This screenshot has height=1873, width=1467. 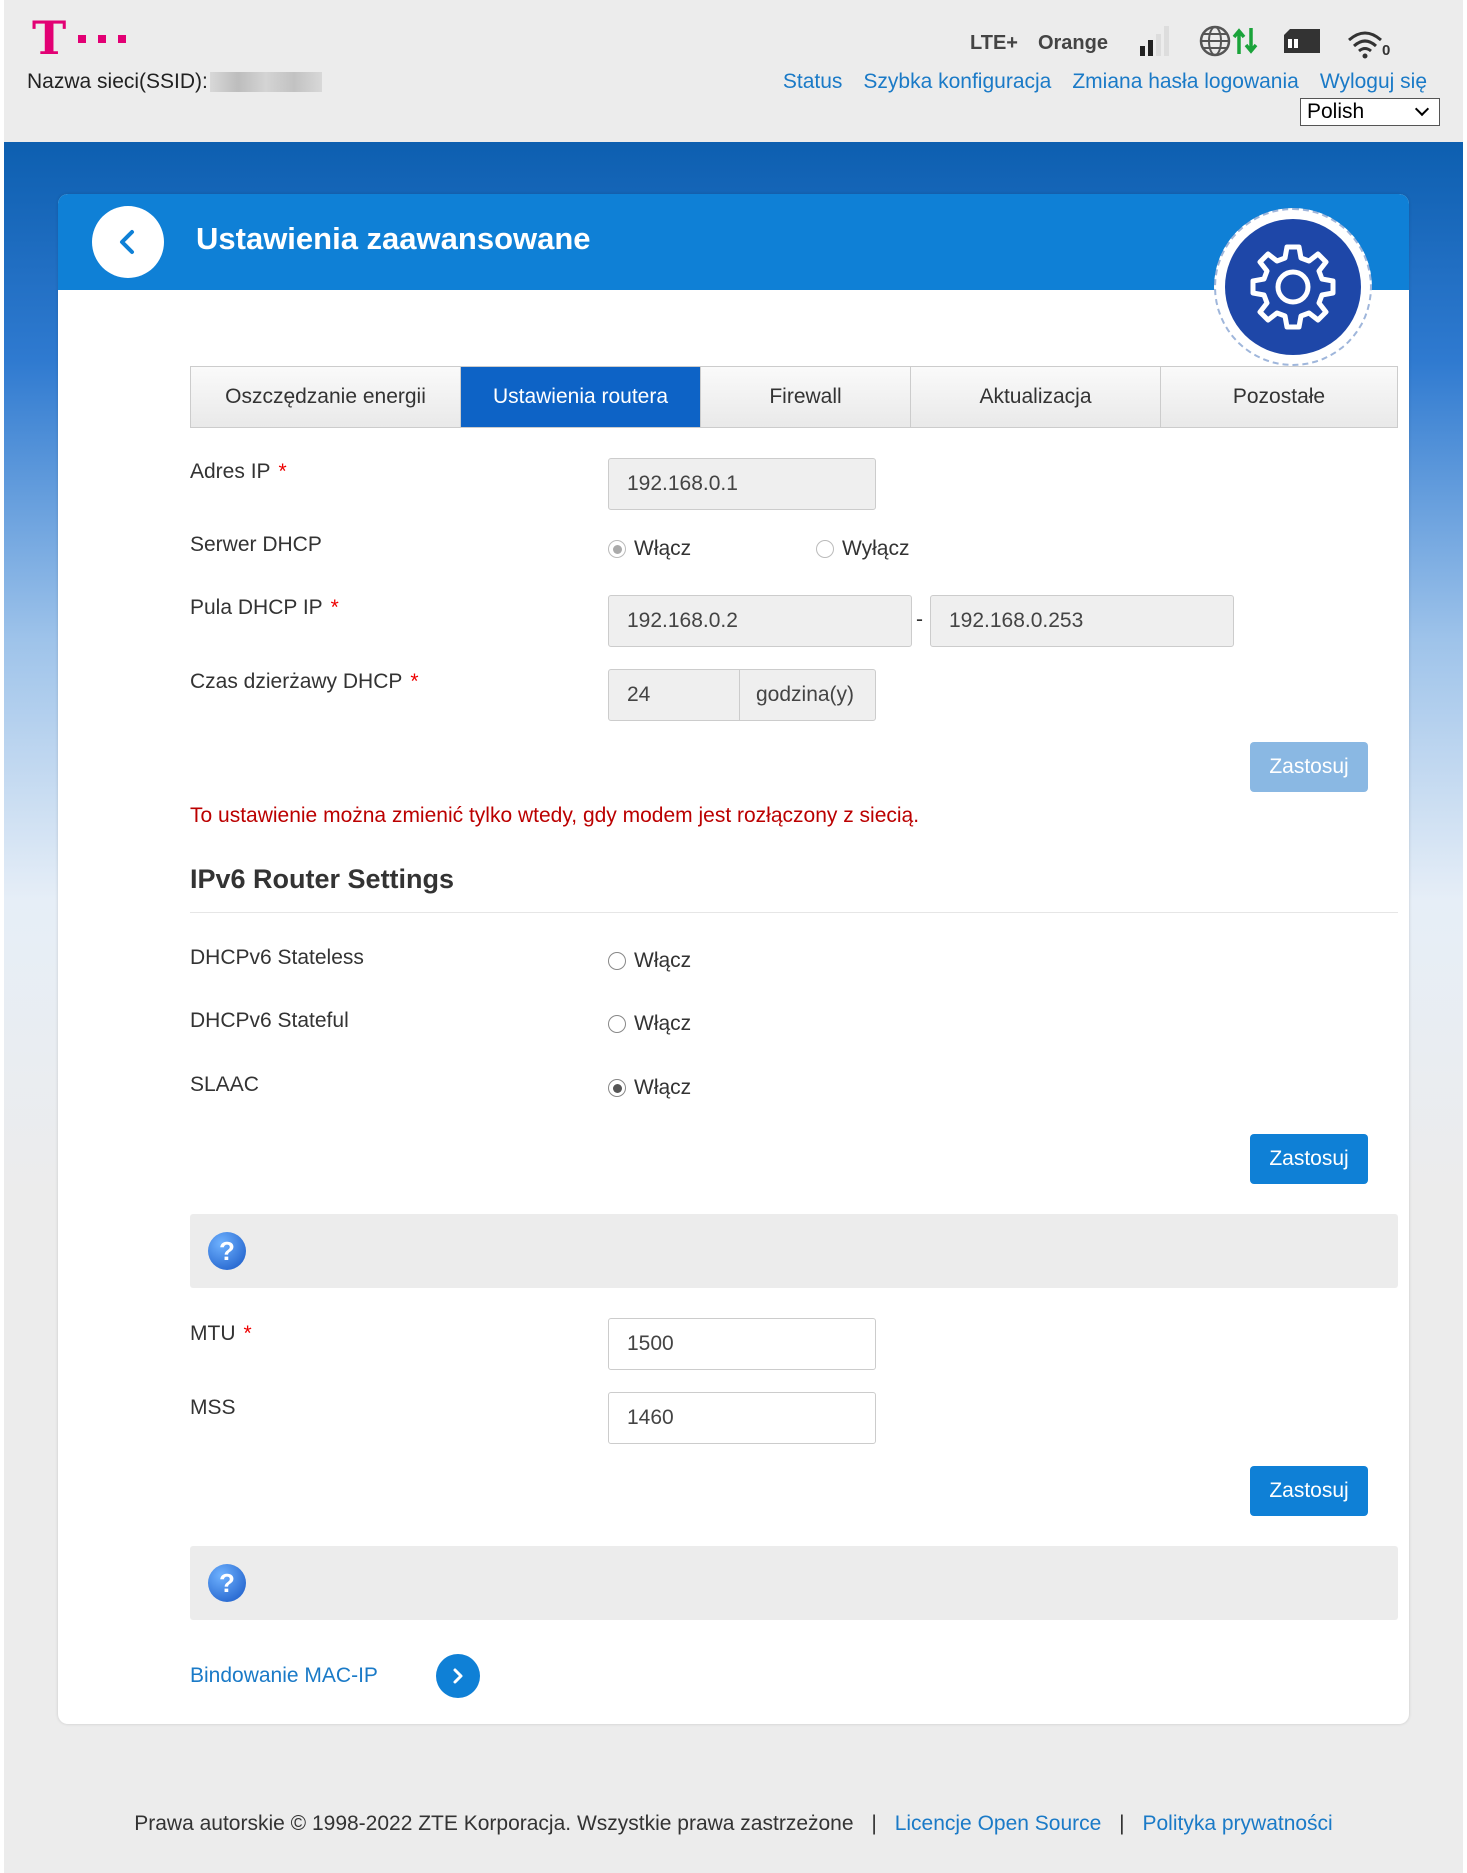 What do you see at coordinates (277, 957) in the screenshot?
I see `dhcpv6-stateless-label: DHCPv6 Stateless` at bounding box center [277, 957].